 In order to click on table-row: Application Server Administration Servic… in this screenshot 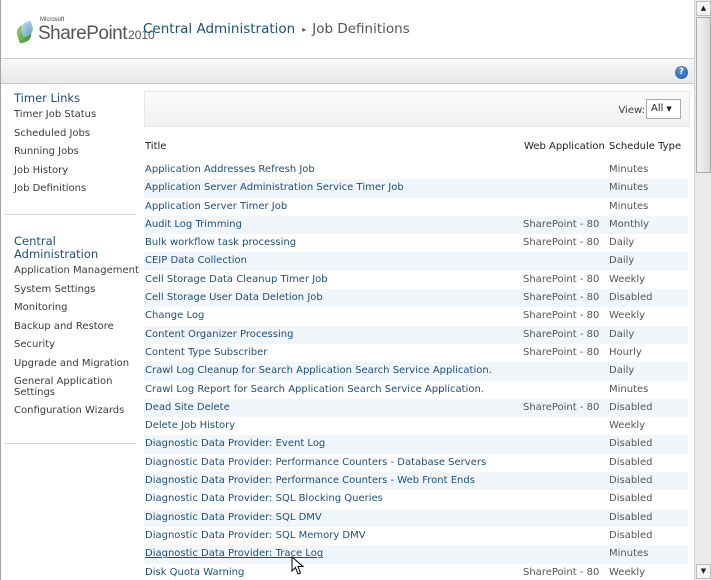, I will do `click(416, 188)`.